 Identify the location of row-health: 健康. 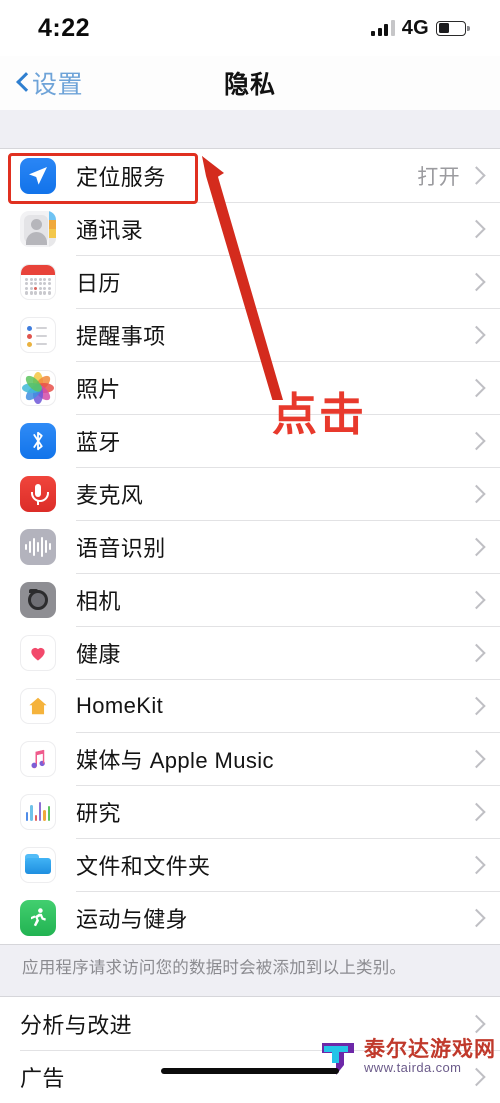
(250, 652).